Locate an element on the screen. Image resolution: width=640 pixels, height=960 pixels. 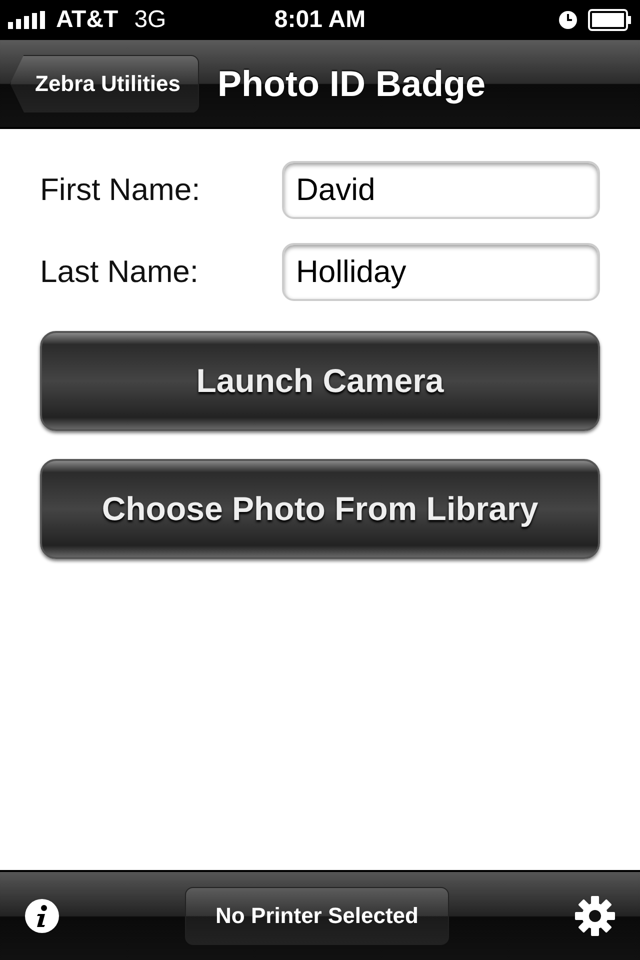
status-time: 8:01 AM is located at coordinates (320, 20).